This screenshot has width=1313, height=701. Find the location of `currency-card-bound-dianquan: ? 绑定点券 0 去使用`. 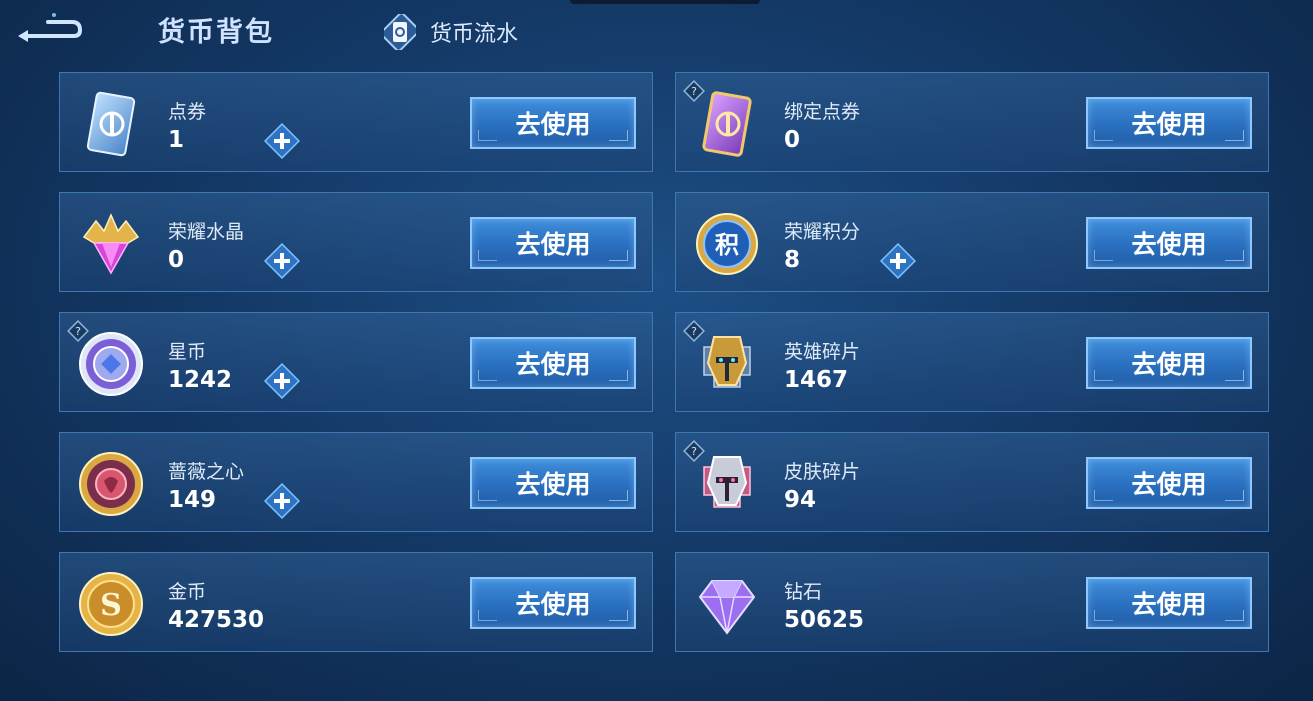

currency-card-bound-dianquan: ? 绑定点券 0 去使用 is located at coordinates (972, 122).